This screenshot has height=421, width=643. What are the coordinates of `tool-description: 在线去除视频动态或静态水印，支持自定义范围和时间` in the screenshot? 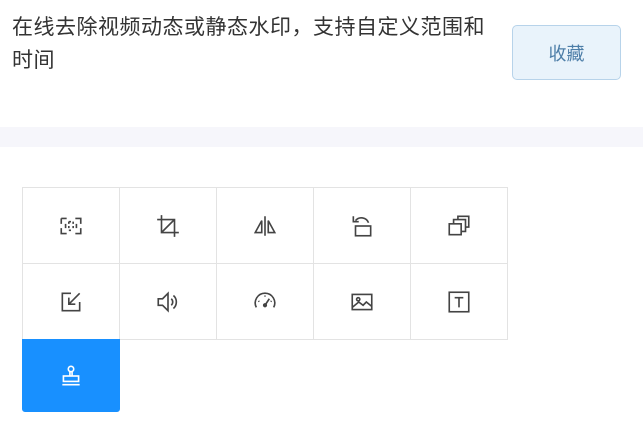 It's located at (248, 43).